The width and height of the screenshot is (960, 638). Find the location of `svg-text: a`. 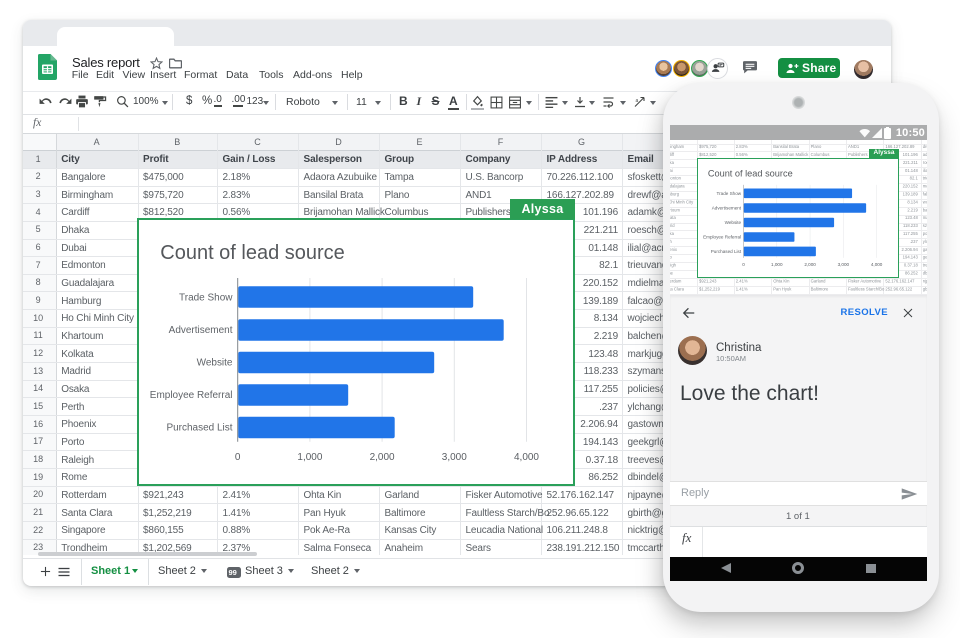

svg-text: a is located at coordinates (637, 101).